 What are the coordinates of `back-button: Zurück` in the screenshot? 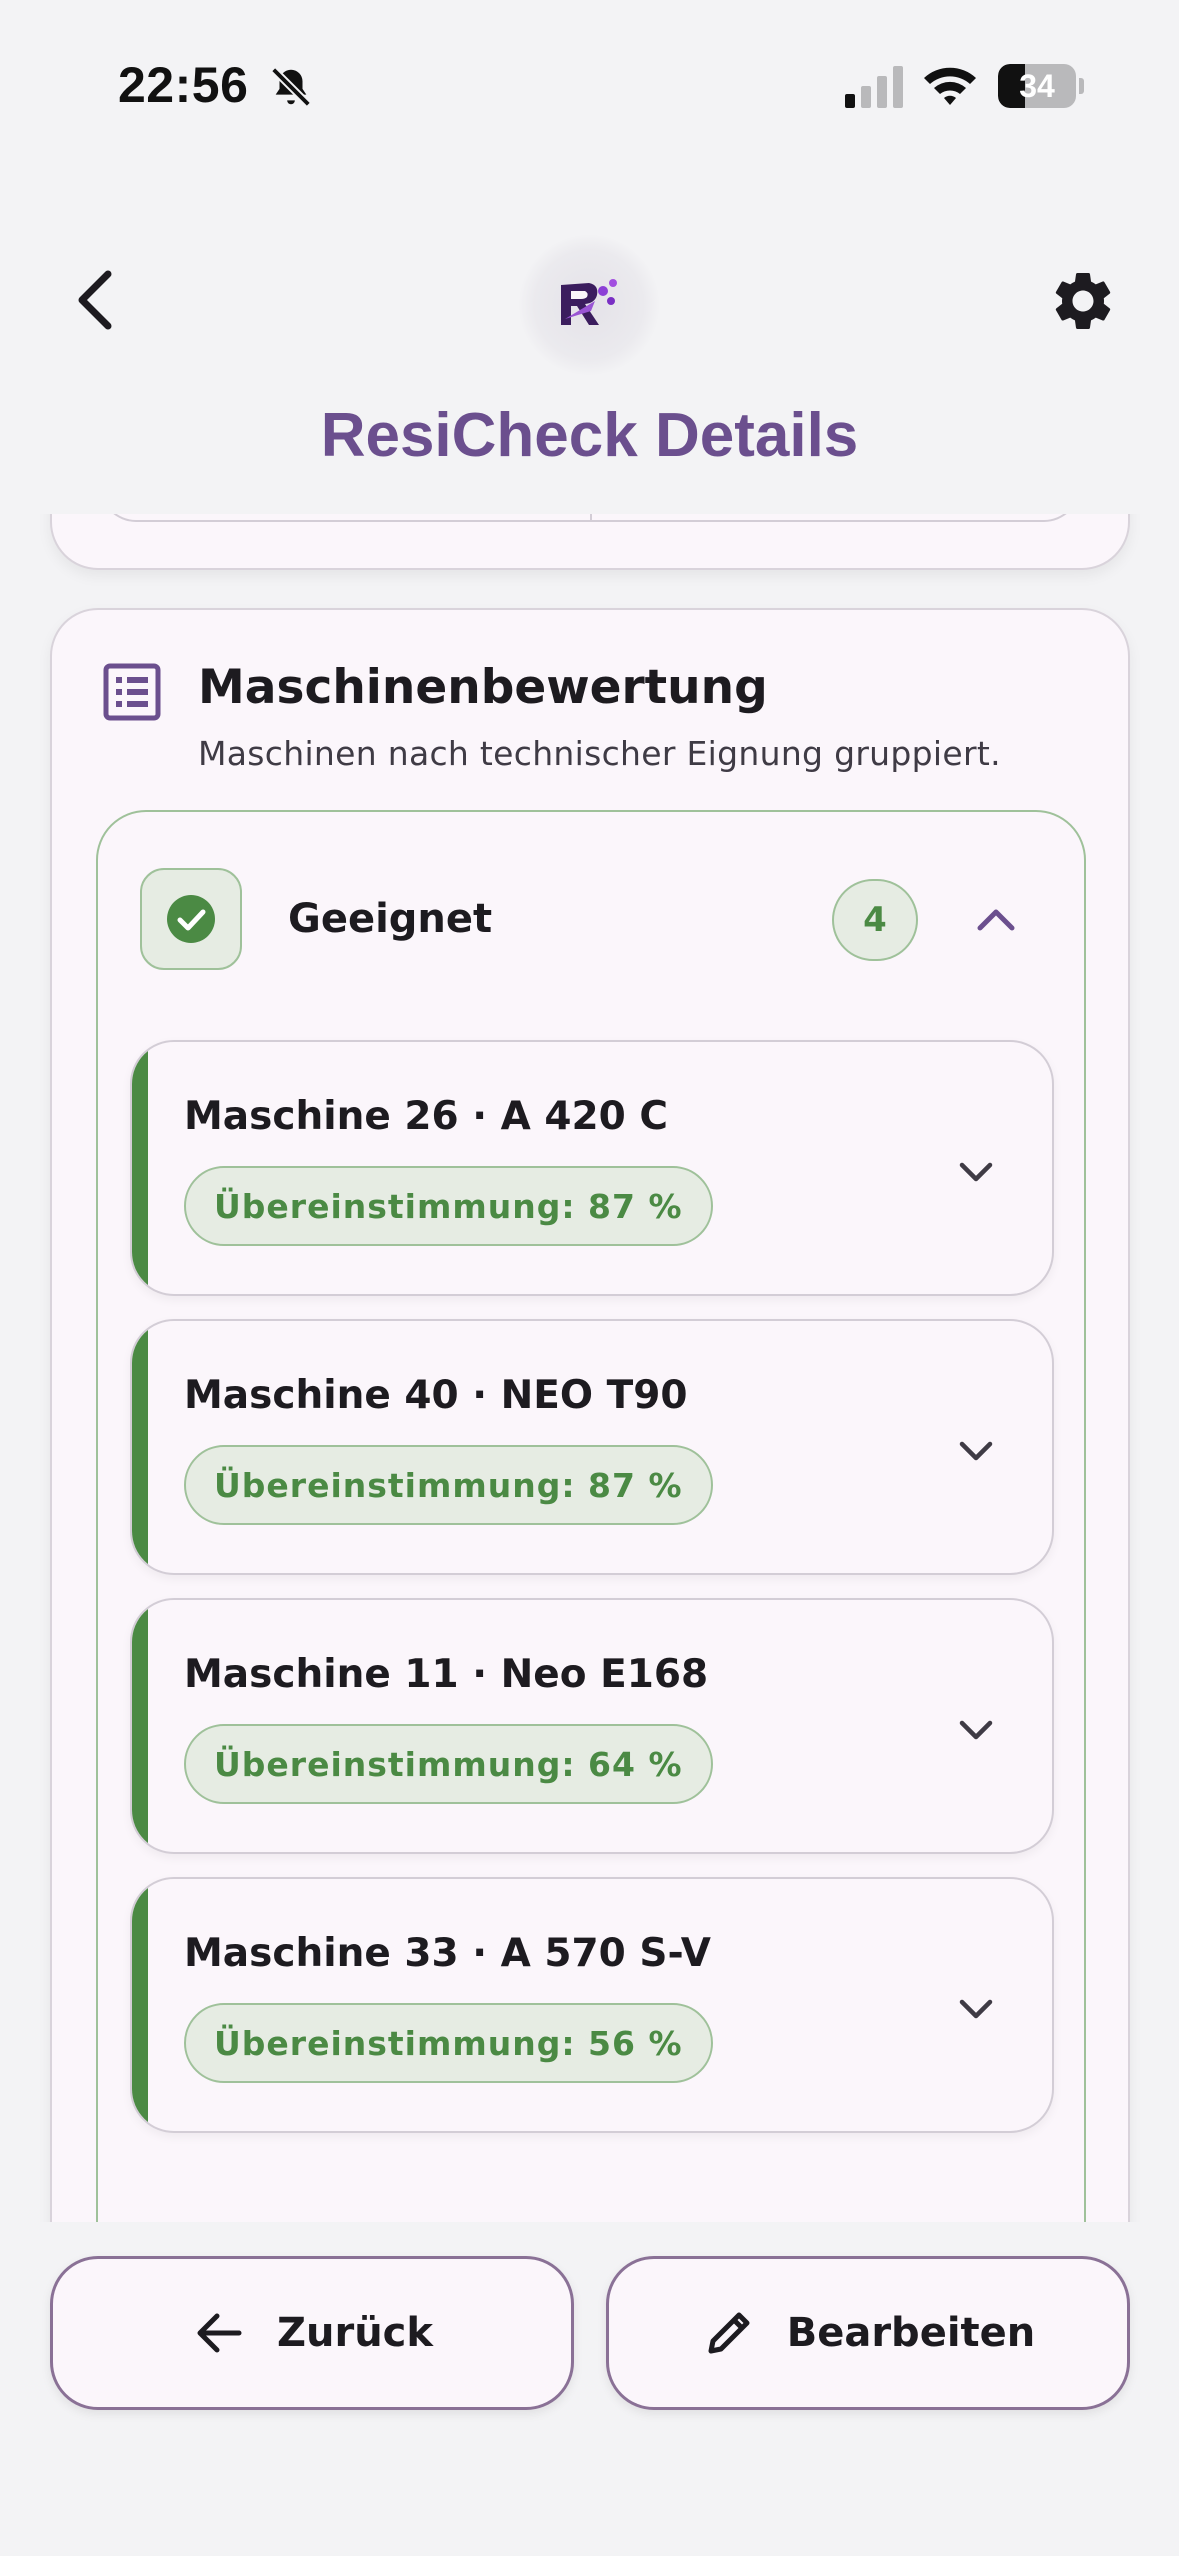 It's located at (312, 2333).